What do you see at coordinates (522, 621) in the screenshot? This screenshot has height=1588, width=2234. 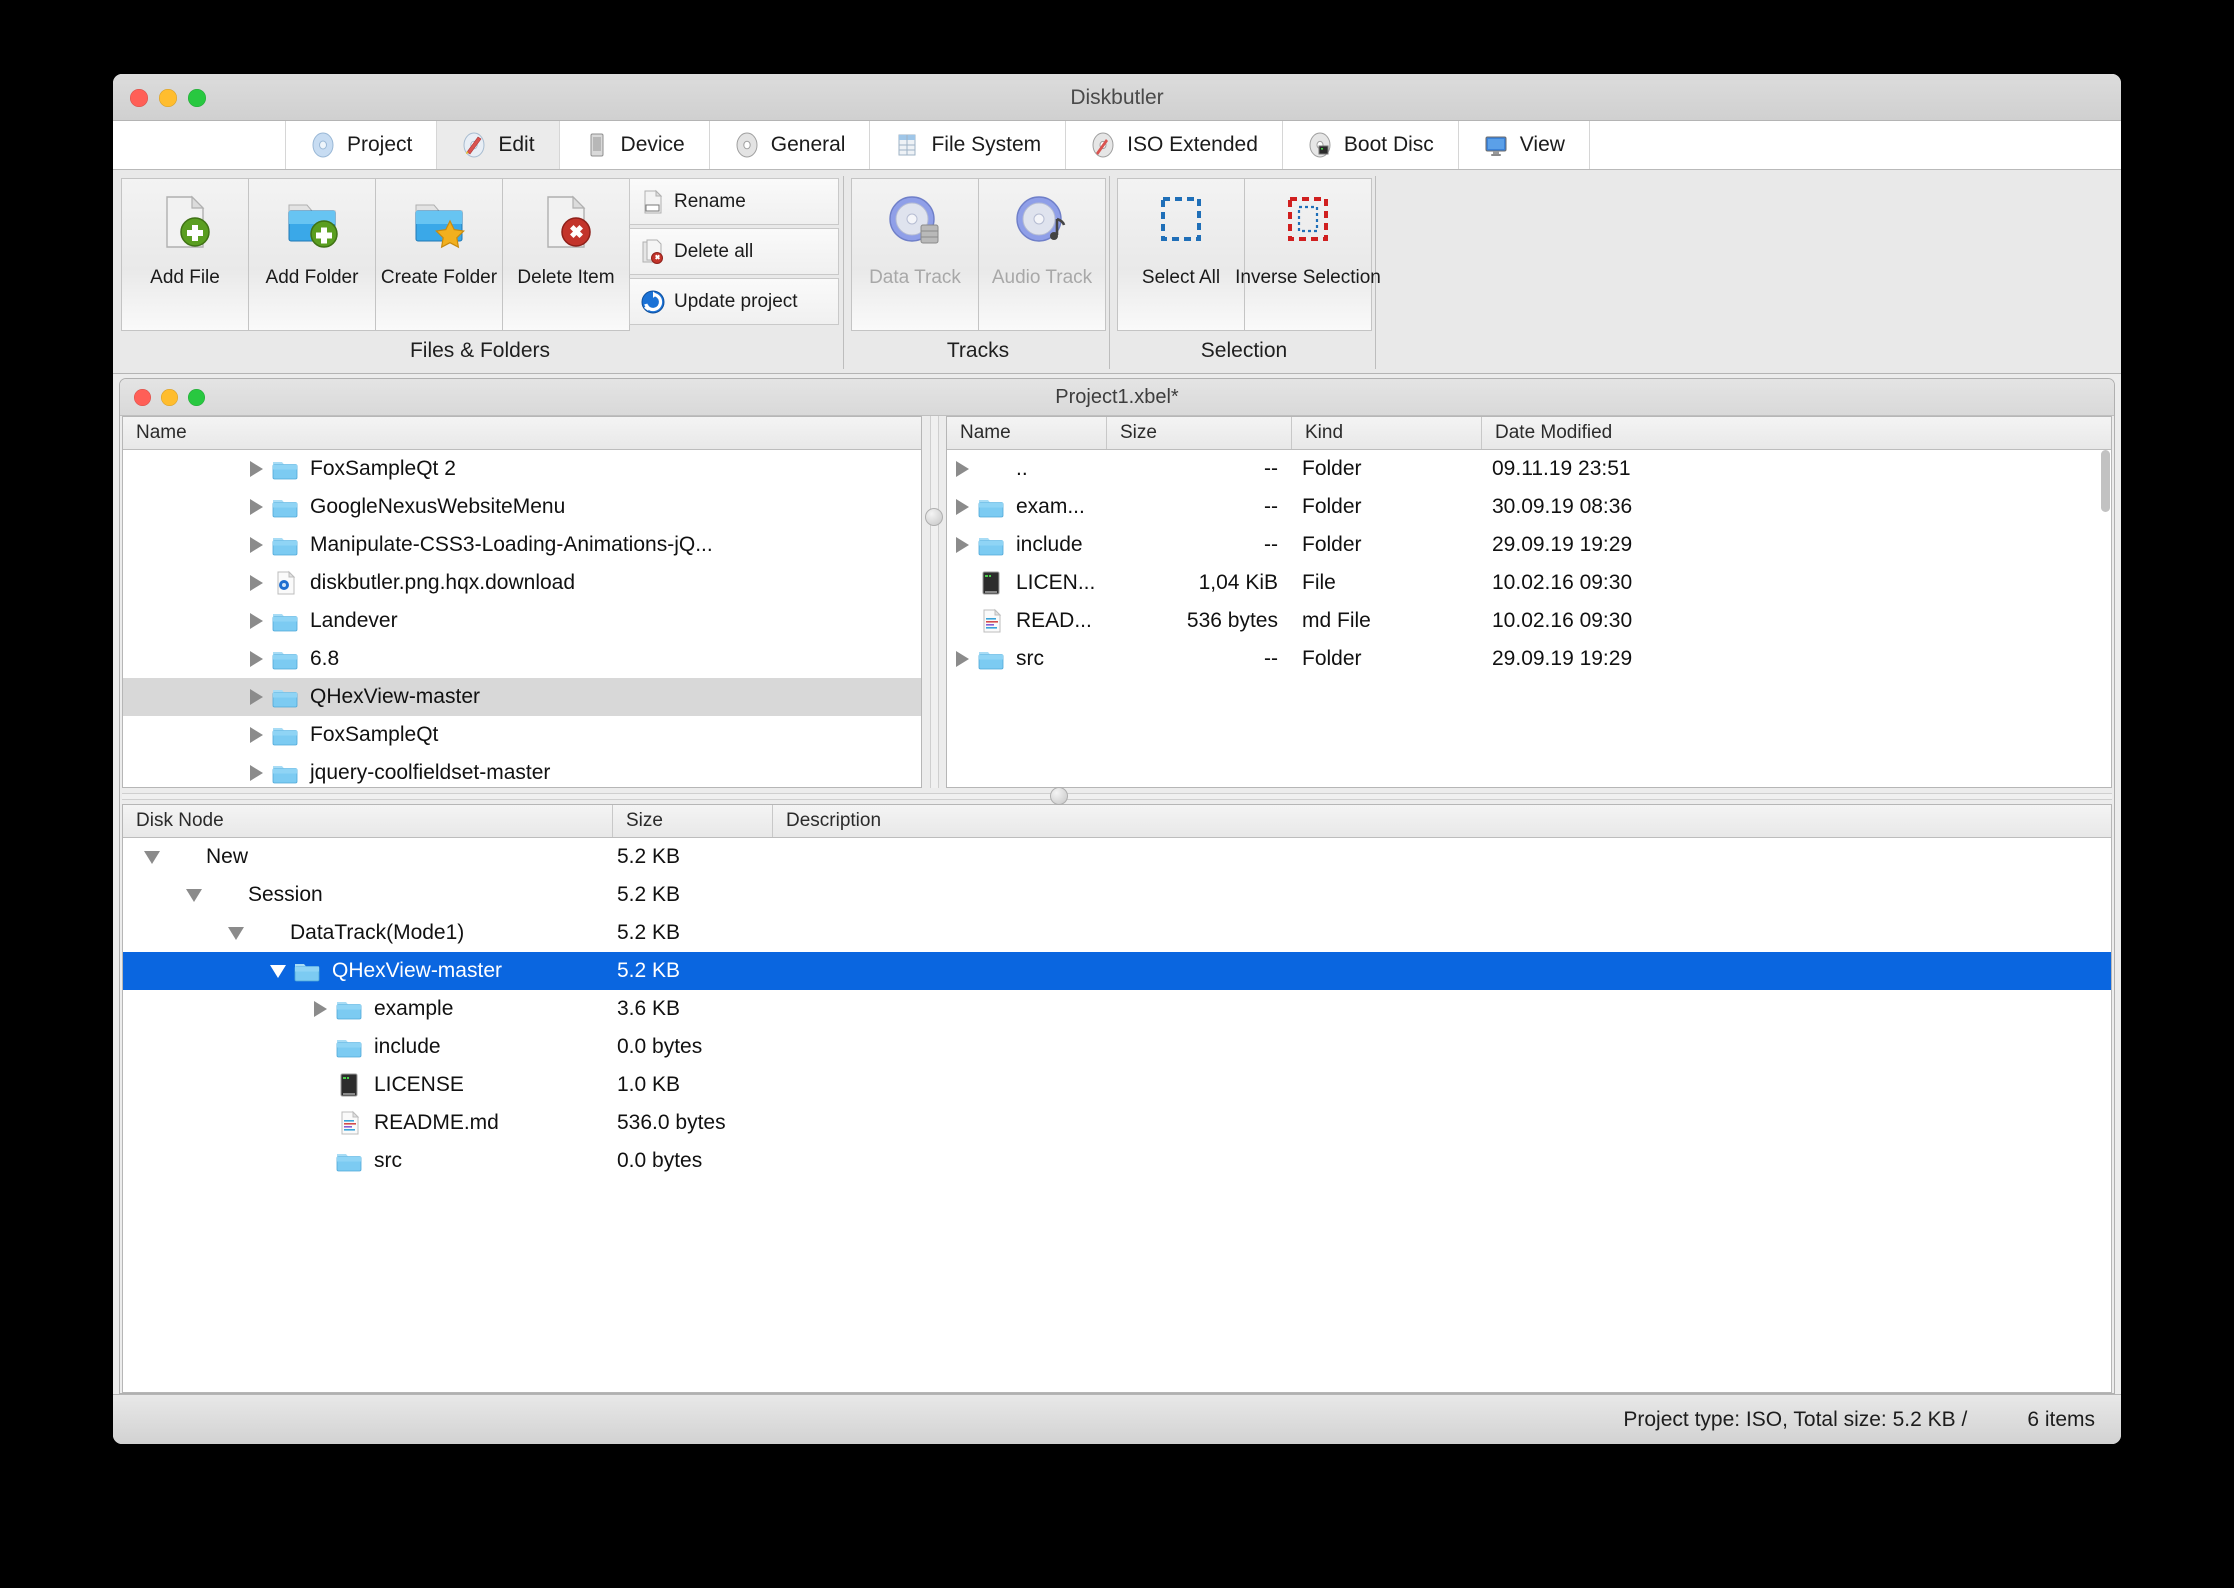 I see `source-tree-row: Landever` at bounding box center [522, 621].